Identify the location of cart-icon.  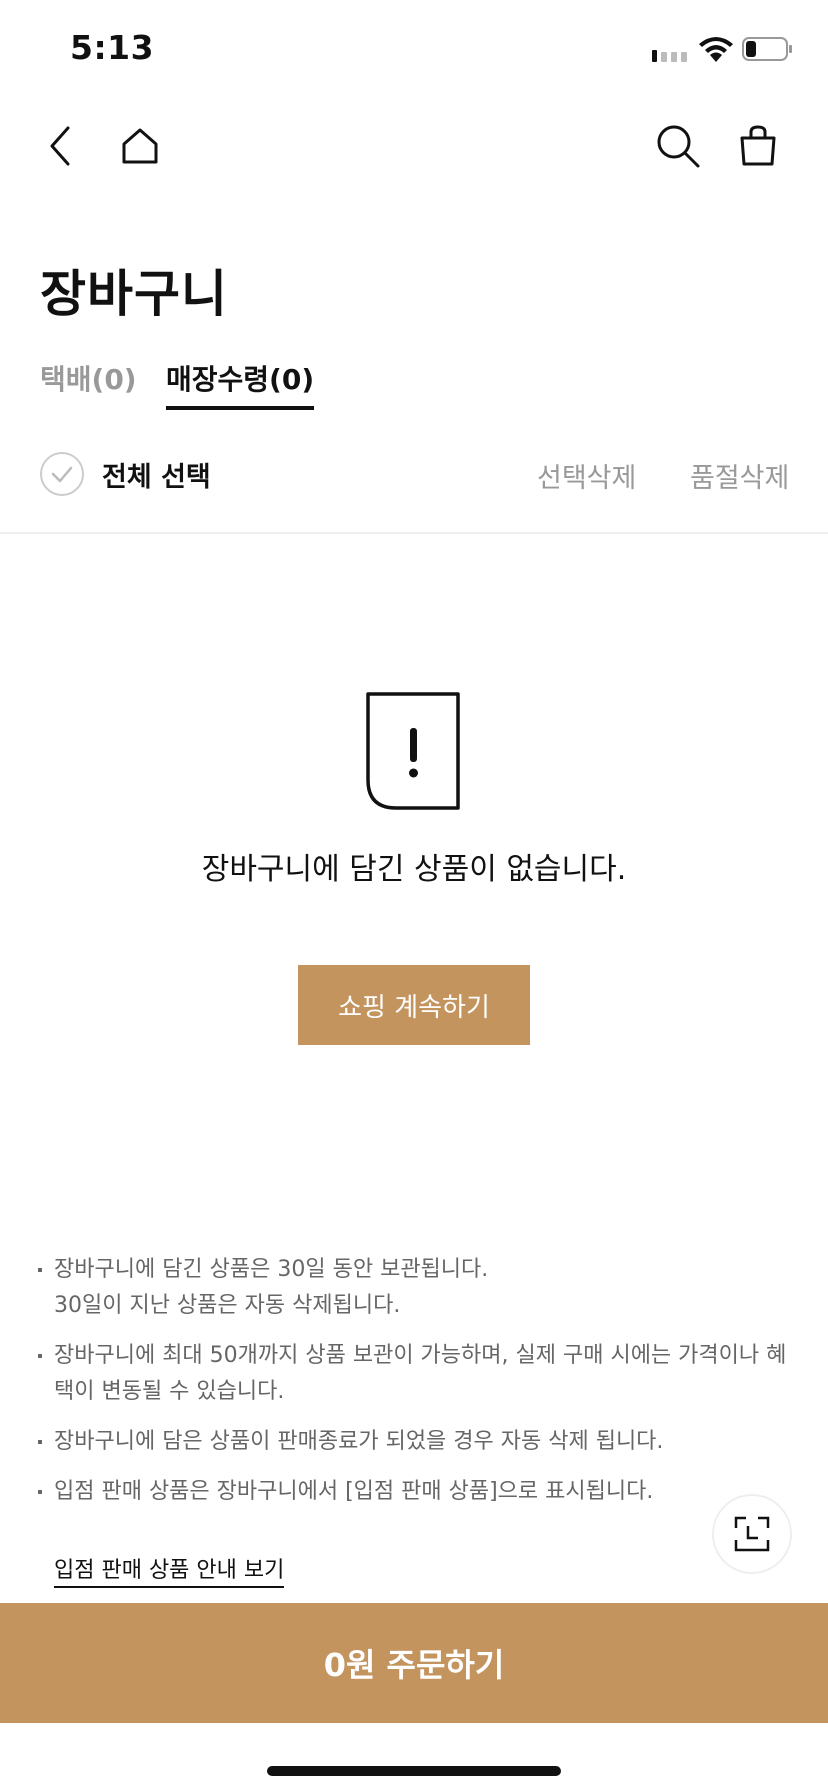
(758, 146).